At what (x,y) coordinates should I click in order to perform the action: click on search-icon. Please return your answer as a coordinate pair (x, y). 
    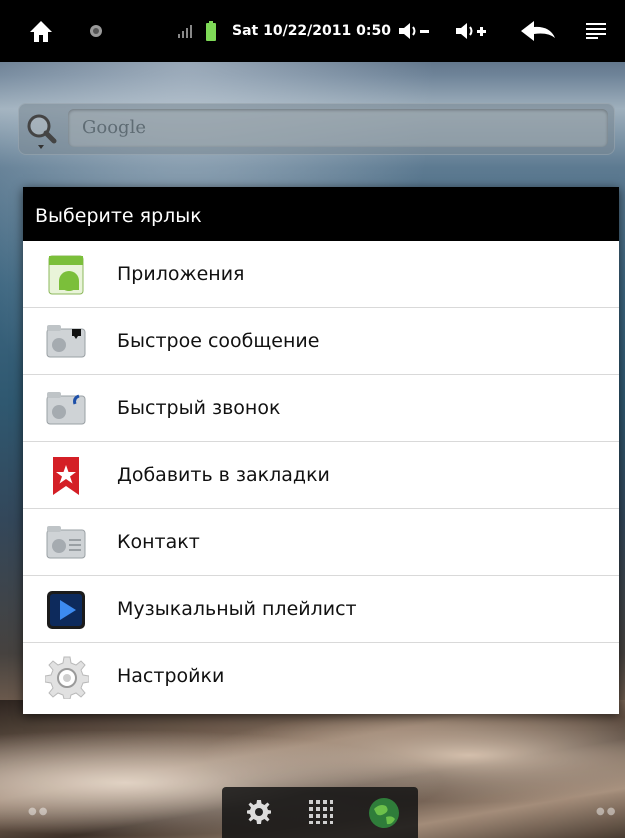
    Looking at the image, I should click on (44, 131).